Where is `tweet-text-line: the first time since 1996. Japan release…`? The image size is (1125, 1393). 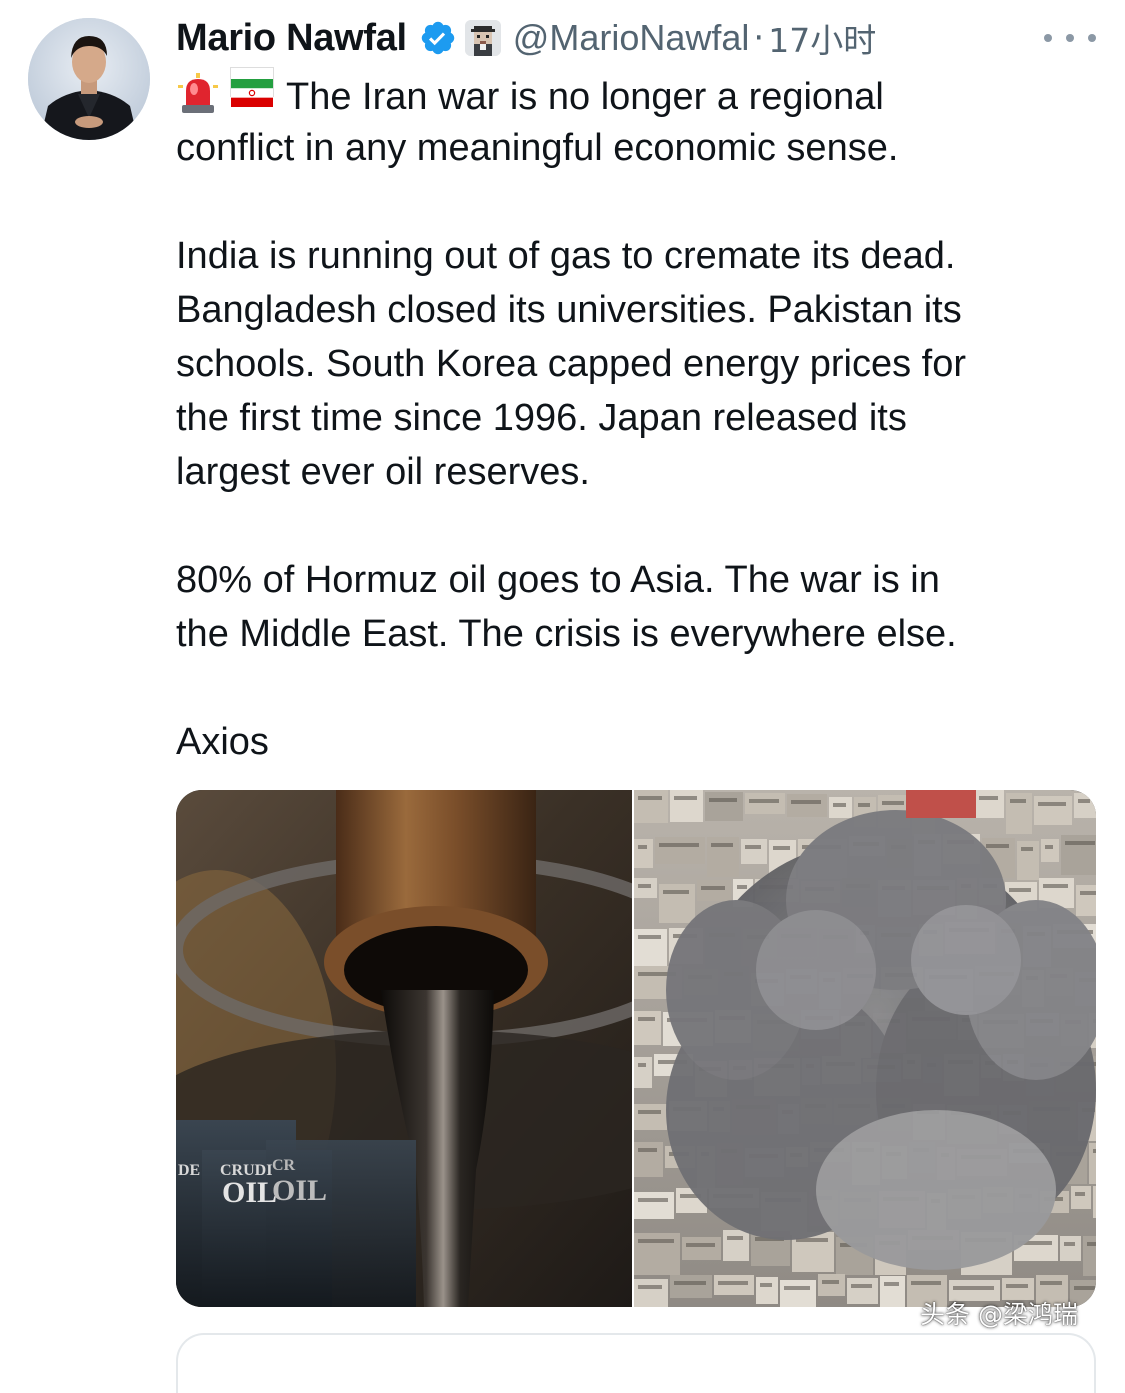
tweet-text-line: the first time since 1996. Japan release… is located at coordinates (541, 418).